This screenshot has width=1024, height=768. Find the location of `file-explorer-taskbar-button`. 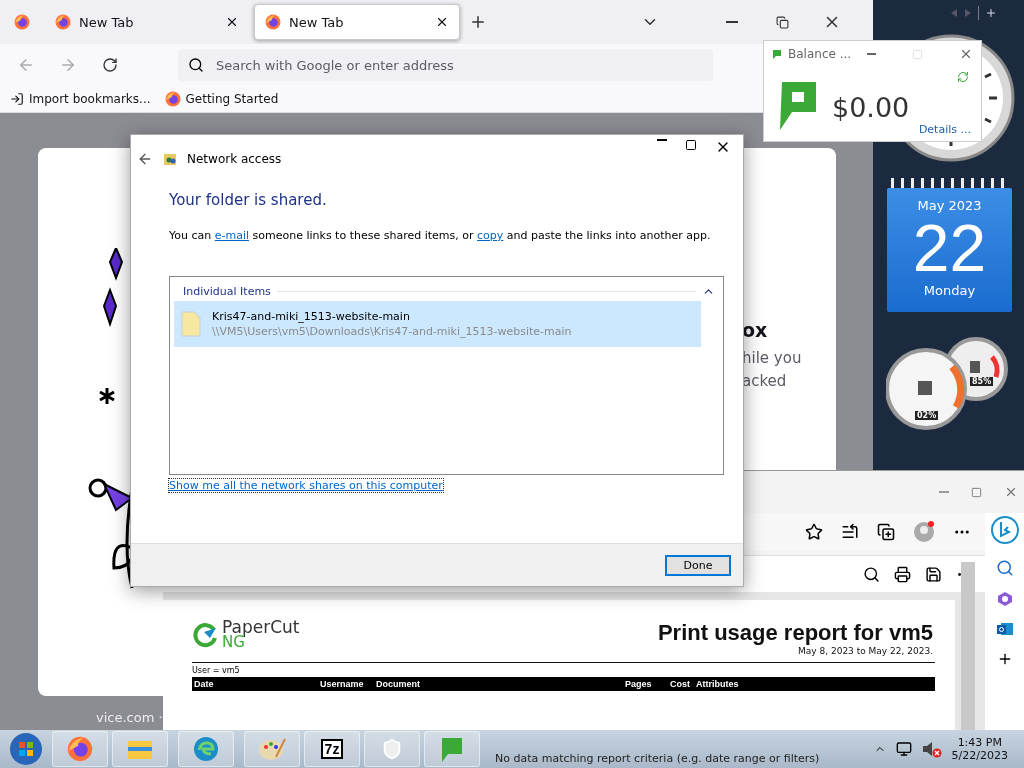

file-explorer-taskbar-button is located at coordinates (140, 749).